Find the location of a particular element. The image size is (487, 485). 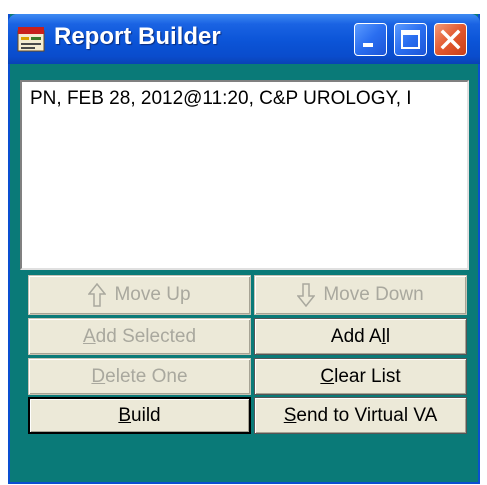

add-selected-button: Add Selected is located at coordinates (139, 336).